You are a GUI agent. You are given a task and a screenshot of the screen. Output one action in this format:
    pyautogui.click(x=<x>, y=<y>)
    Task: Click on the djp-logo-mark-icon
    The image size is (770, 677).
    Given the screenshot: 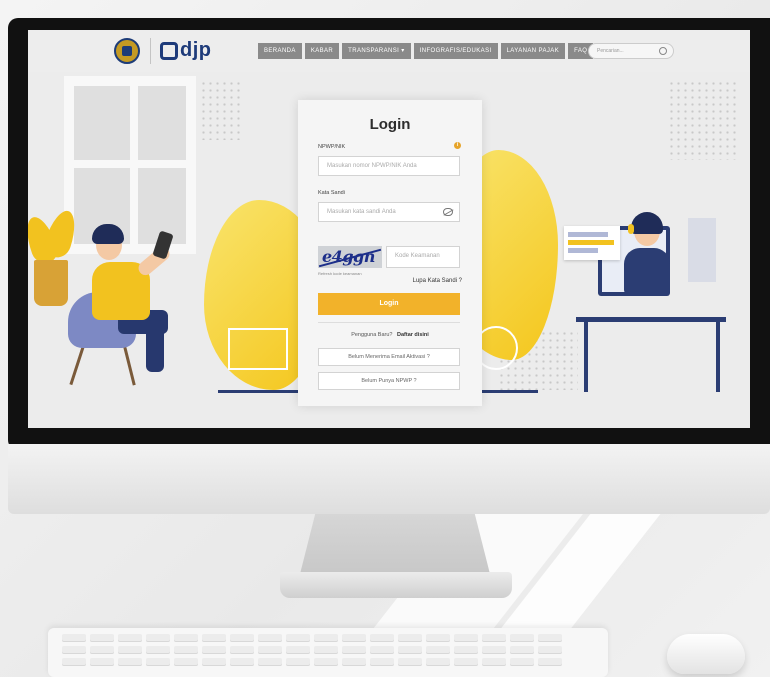 What is the action you would take?
    pyautogui.click(x=169, y=50)
    